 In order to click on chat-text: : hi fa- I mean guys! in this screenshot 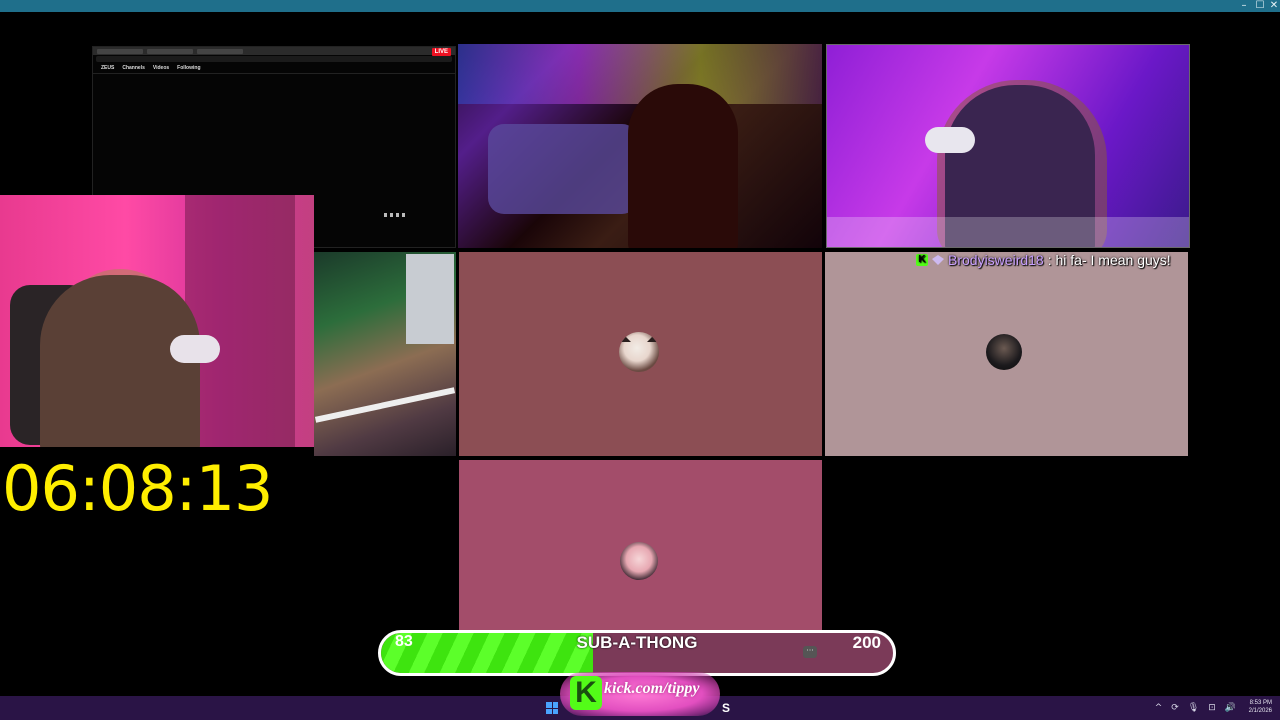, I will do `click(1109, 260)`.